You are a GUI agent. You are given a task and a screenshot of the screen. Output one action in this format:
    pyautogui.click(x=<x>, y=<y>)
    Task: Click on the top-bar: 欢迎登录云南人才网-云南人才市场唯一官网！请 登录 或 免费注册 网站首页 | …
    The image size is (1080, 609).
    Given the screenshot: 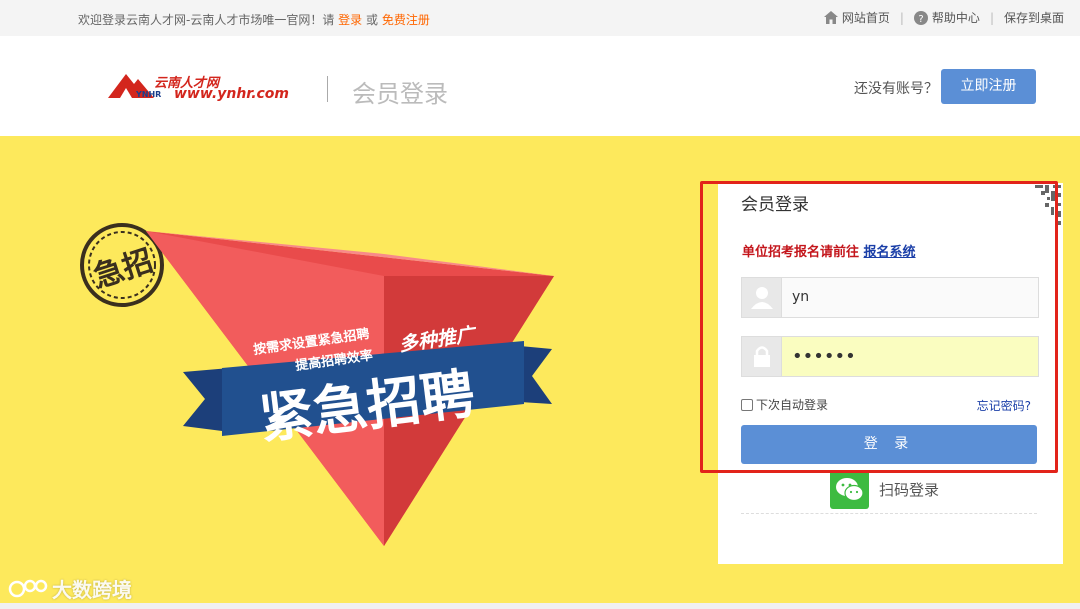 What is the action you would take?
    pyautogui.click(x=540, y=18)
    